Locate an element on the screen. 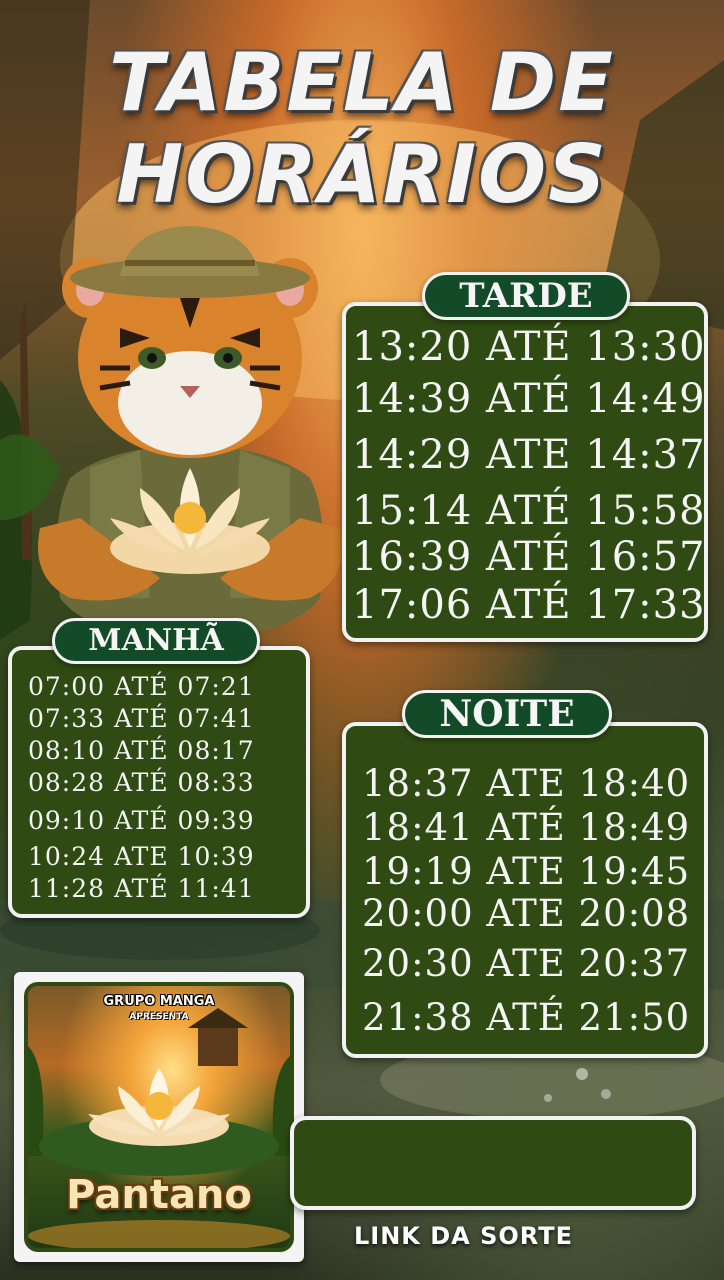 The image size is (724, 1280). game-promo-card: GRUPO MANGA APRESENTA Pantano is located at coordinates (159, 1117).